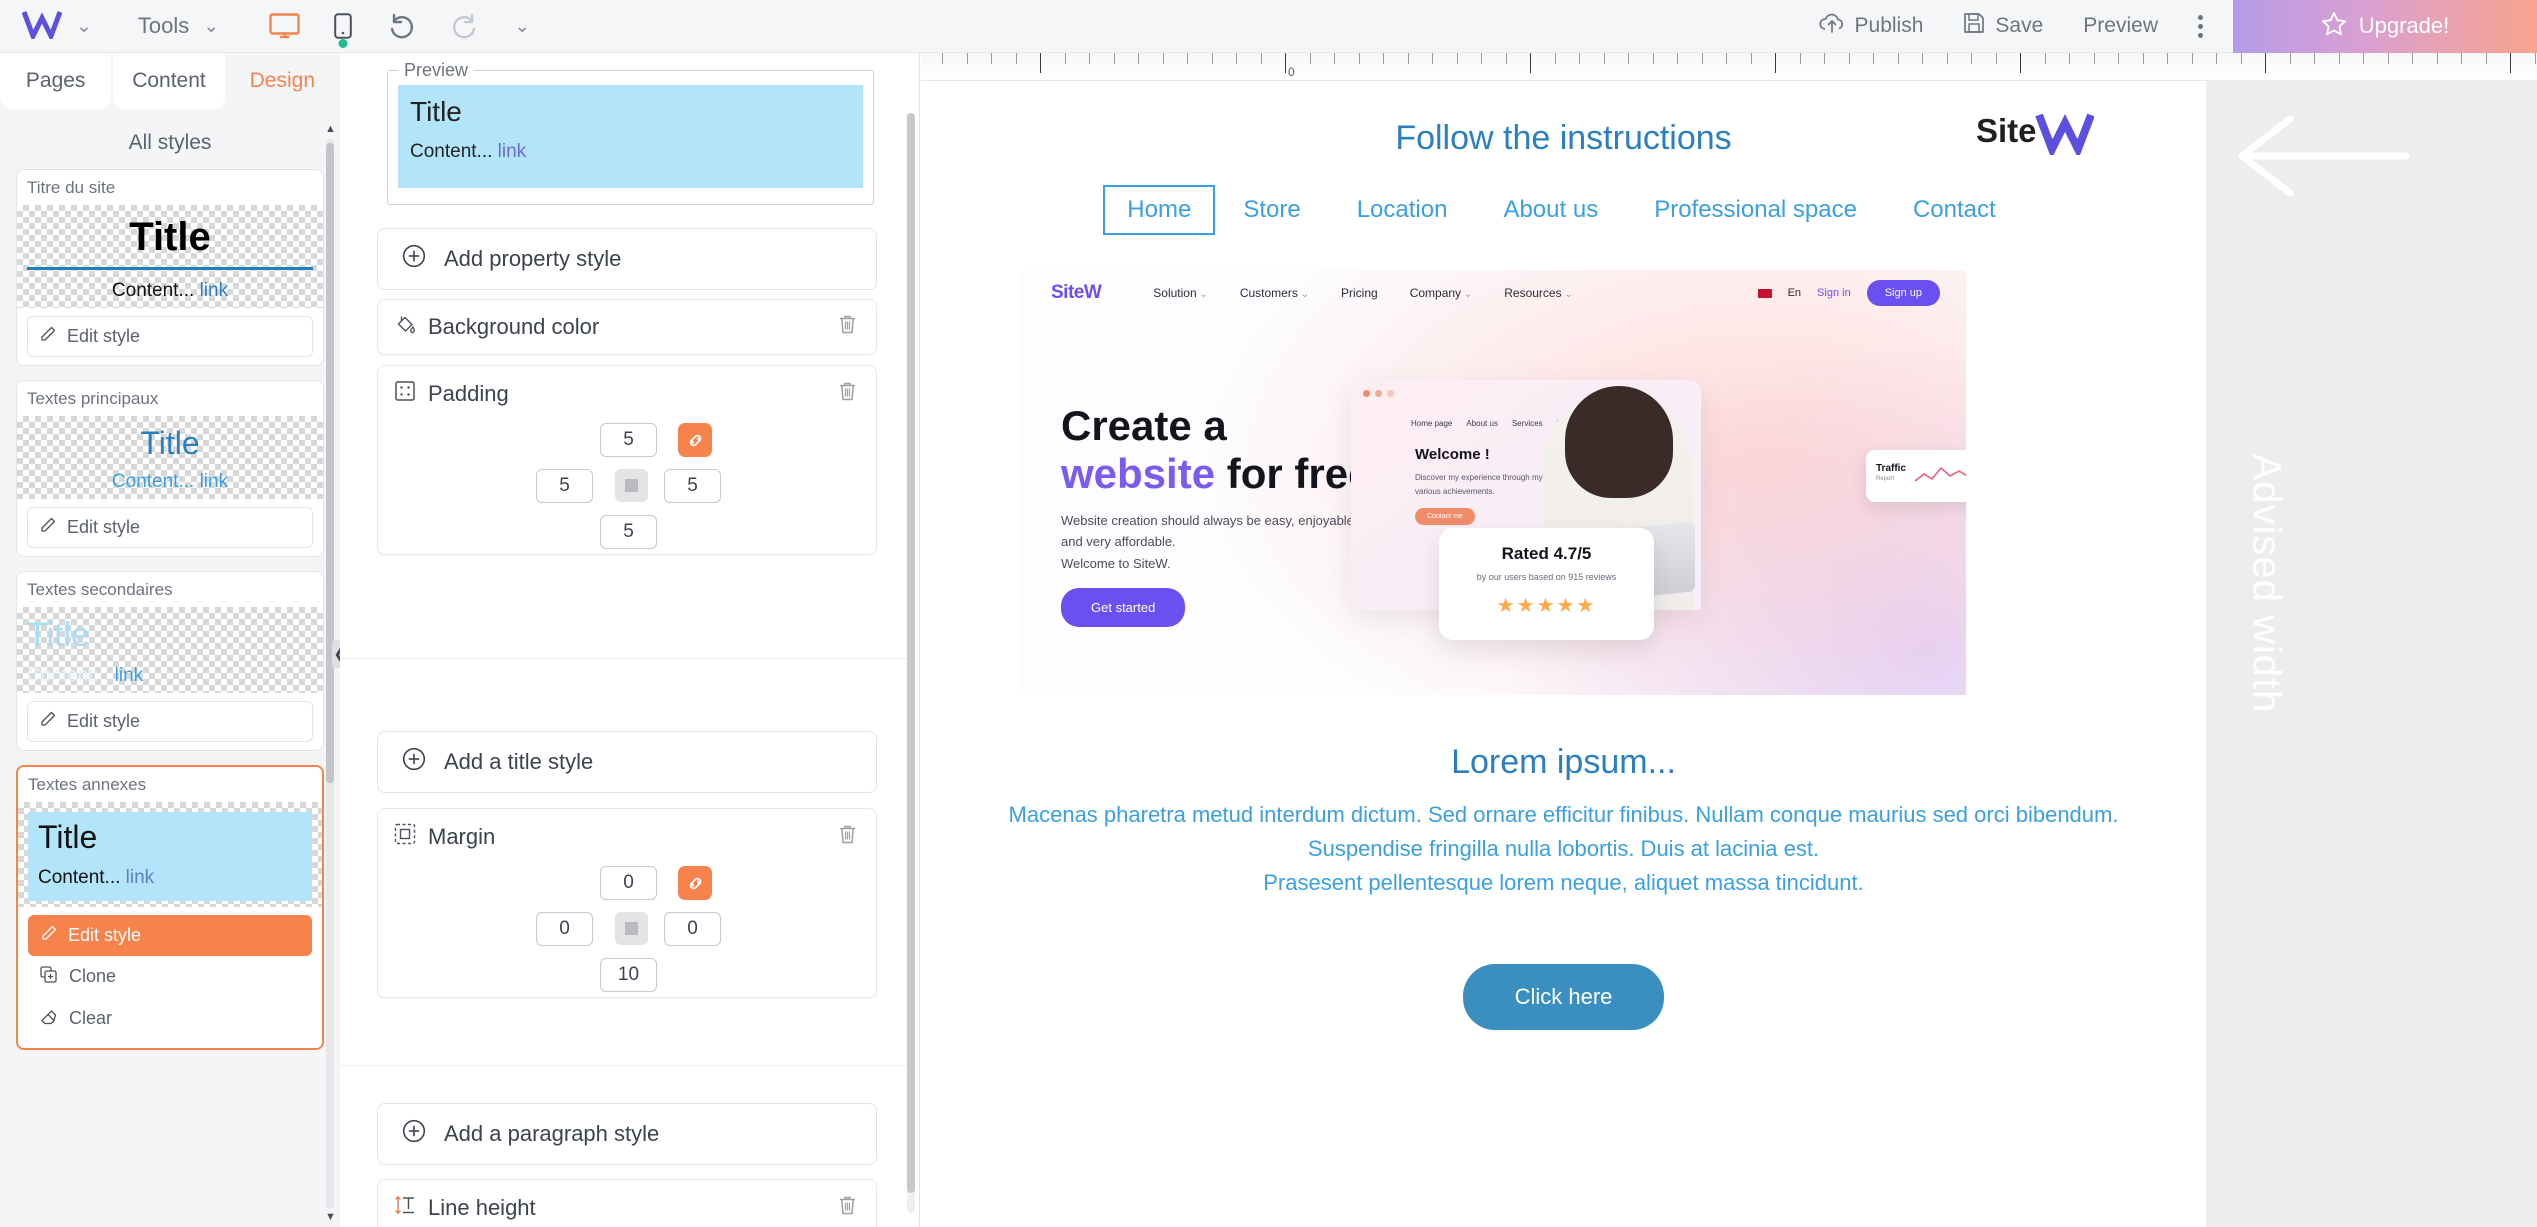  Describe the element at coordinates (2003, 26) in the screenshot. I see `save-button: Save` at that location.